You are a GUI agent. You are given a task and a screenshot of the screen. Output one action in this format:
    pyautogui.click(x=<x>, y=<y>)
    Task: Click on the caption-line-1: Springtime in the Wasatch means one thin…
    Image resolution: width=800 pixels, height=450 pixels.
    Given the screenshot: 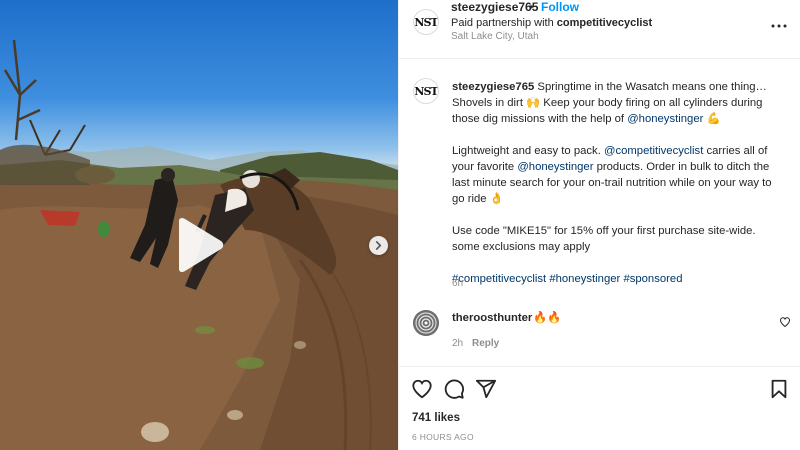 What is the action you would take?
    pyautogui.click(x=652, y=87)
    